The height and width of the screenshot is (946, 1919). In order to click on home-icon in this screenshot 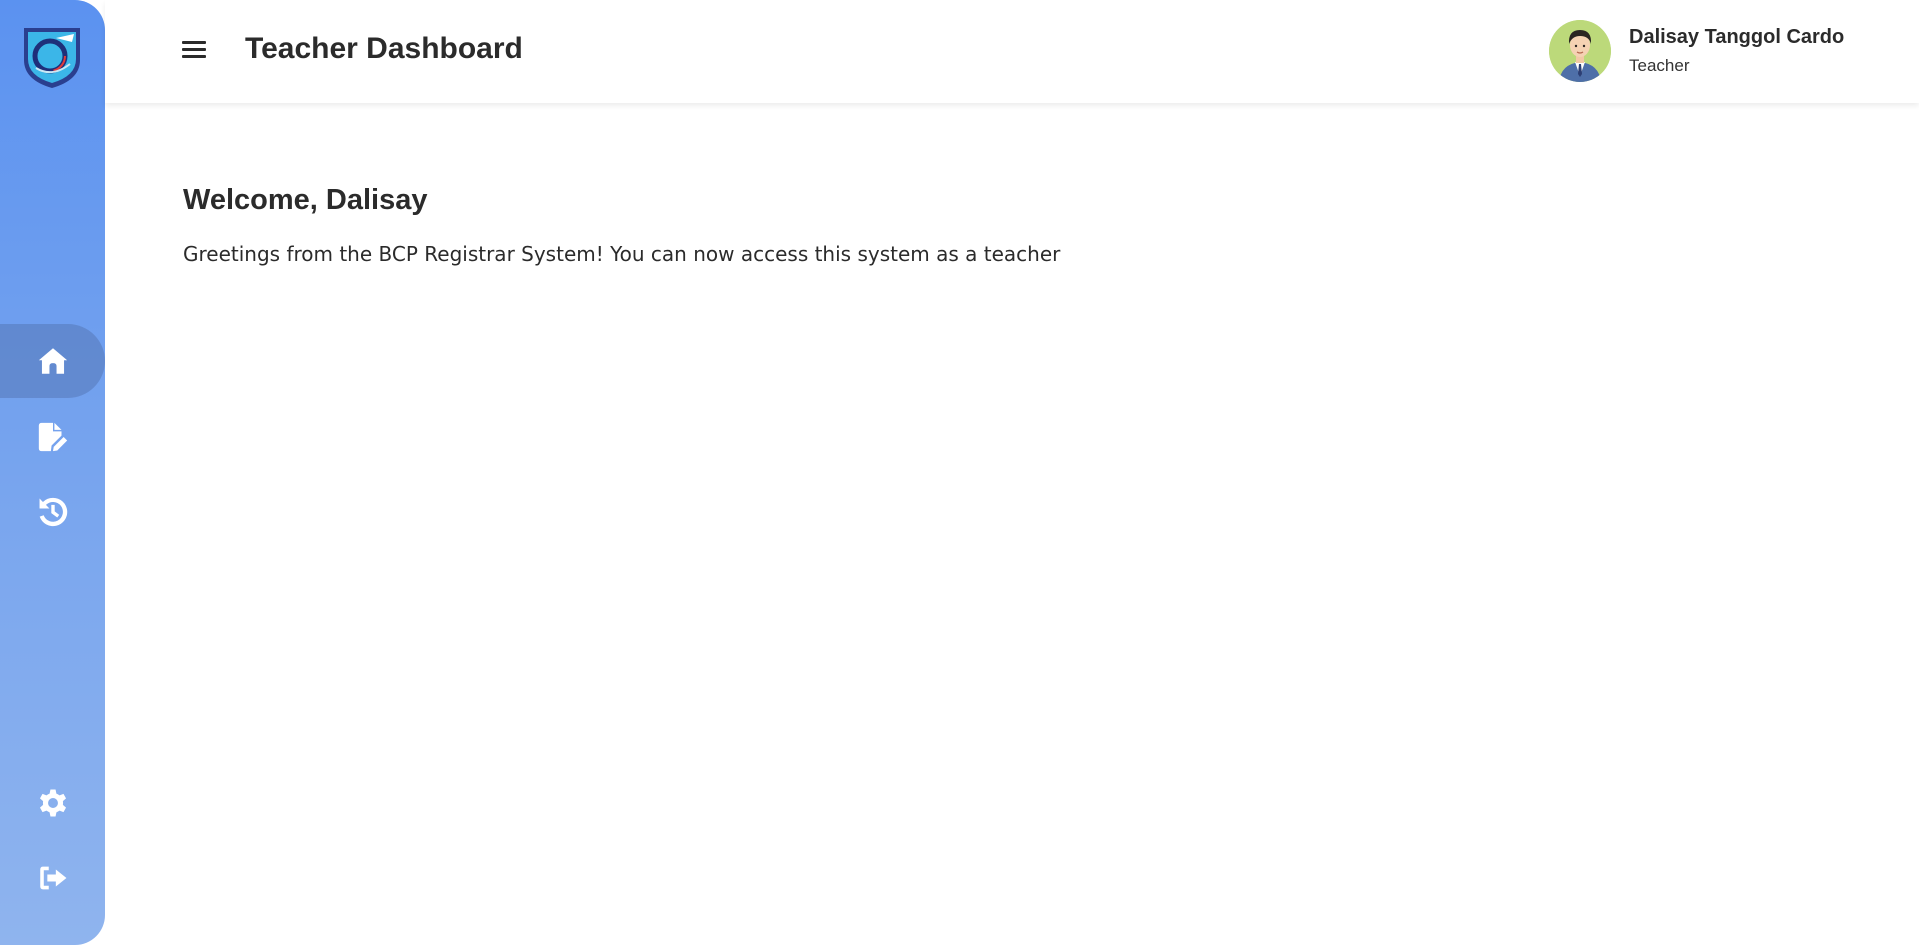, I will do `click(52, 361)`.